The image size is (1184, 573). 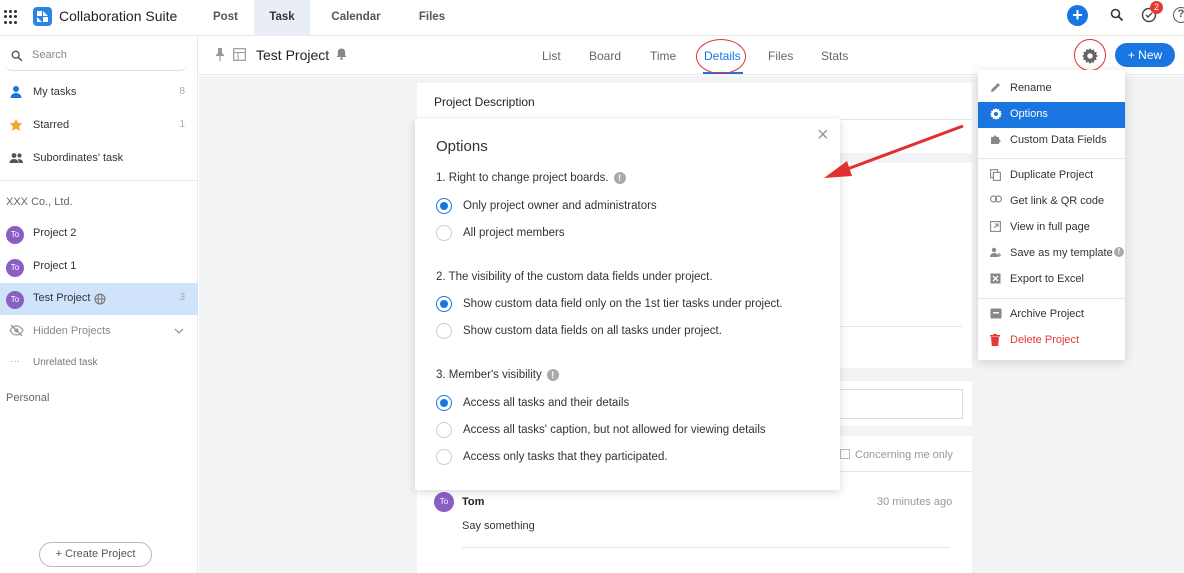 What do you see at coordinates (484, 102) in the screenshot?
I see `description-title: Project Description` at bounding box center [484, 102].